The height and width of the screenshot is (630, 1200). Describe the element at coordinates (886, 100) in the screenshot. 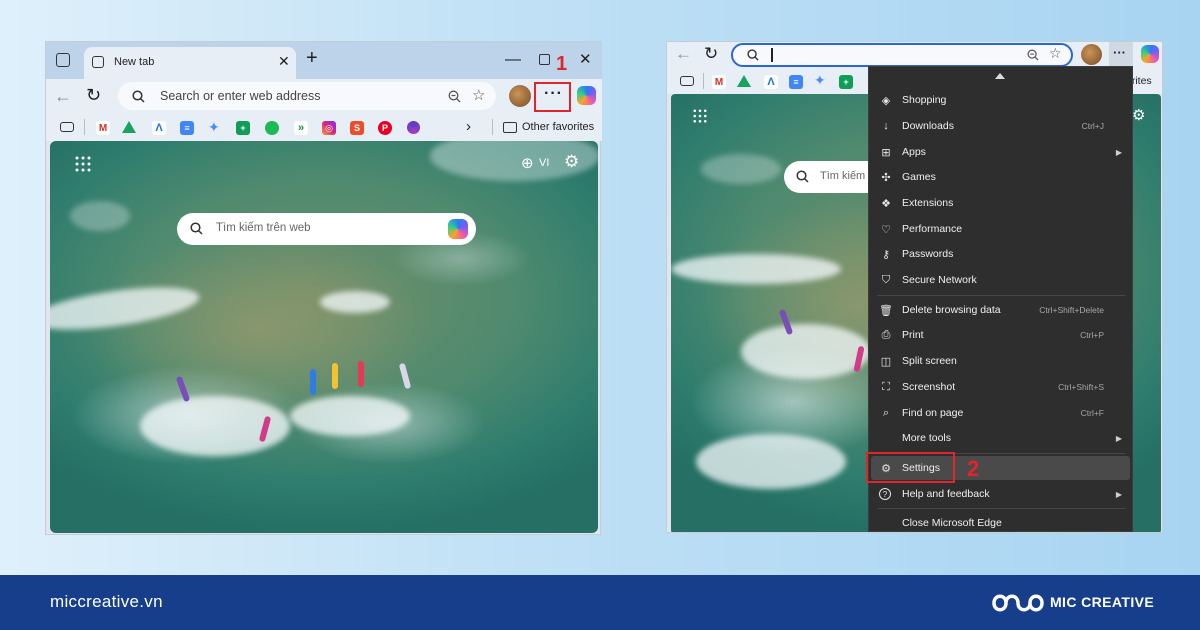

I see `tag-icon: ◈` at that location.